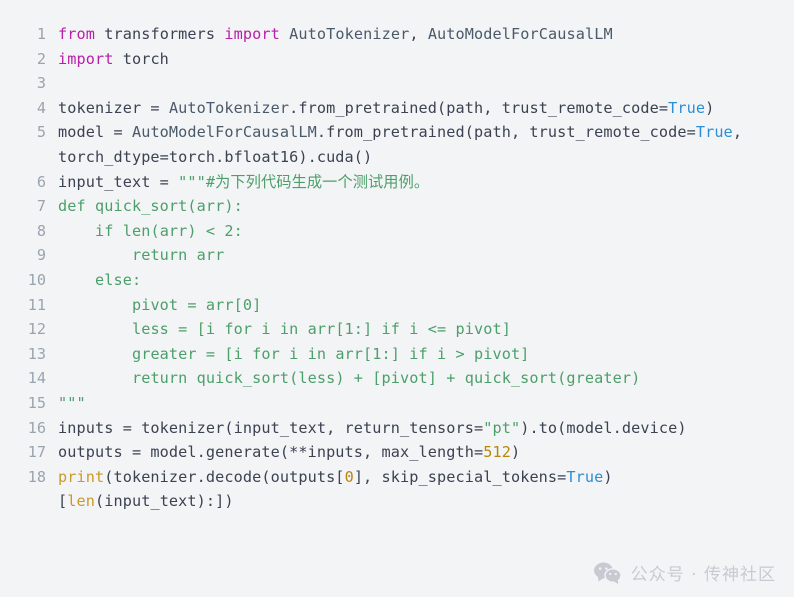 The height and width of the screenshot is (597, 794). I want to click on line-number: 17, so click(36, 452).